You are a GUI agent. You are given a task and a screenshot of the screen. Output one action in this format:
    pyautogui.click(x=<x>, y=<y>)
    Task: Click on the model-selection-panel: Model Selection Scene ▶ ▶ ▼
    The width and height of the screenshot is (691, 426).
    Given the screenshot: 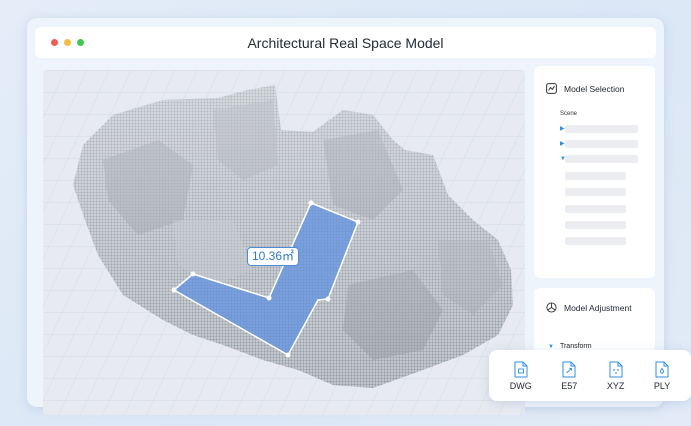 What is the action you would take?
    pyautogui.click(x=594, y=172)
    